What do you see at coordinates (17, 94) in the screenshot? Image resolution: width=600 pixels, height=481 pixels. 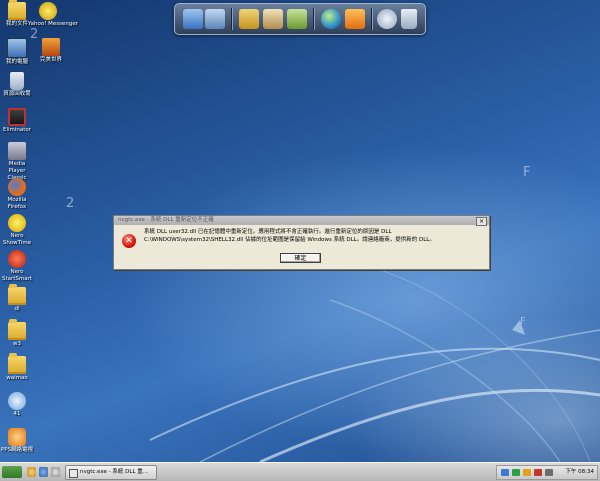 I see `desktop-icon-label: 資源回收筒` at bounding box center [17, 94].